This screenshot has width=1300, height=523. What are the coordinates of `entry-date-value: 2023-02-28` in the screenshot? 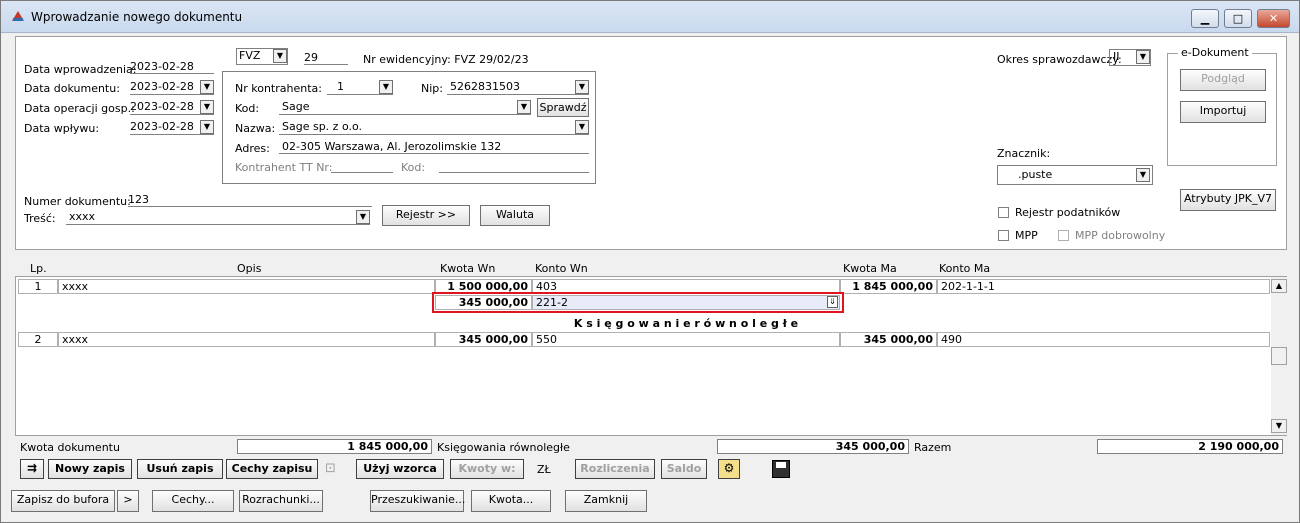 It's located at (172, 67).